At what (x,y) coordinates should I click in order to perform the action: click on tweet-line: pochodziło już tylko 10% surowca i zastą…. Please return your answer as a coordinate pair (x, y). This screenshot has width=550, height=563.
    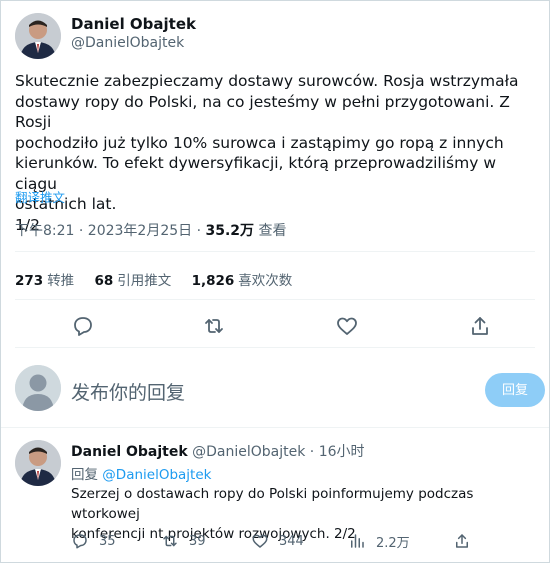
    Looking at the image, I should click on (259, 142).